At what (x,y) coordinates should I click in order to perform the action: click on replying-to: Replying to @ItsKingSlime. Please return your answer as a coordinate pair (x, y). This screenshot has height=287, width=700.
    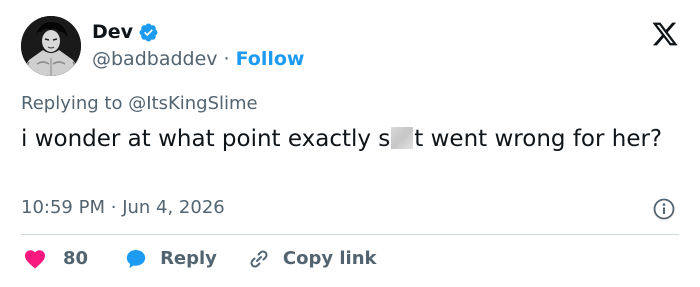
    Looking at the image, I should click on (139, 104).